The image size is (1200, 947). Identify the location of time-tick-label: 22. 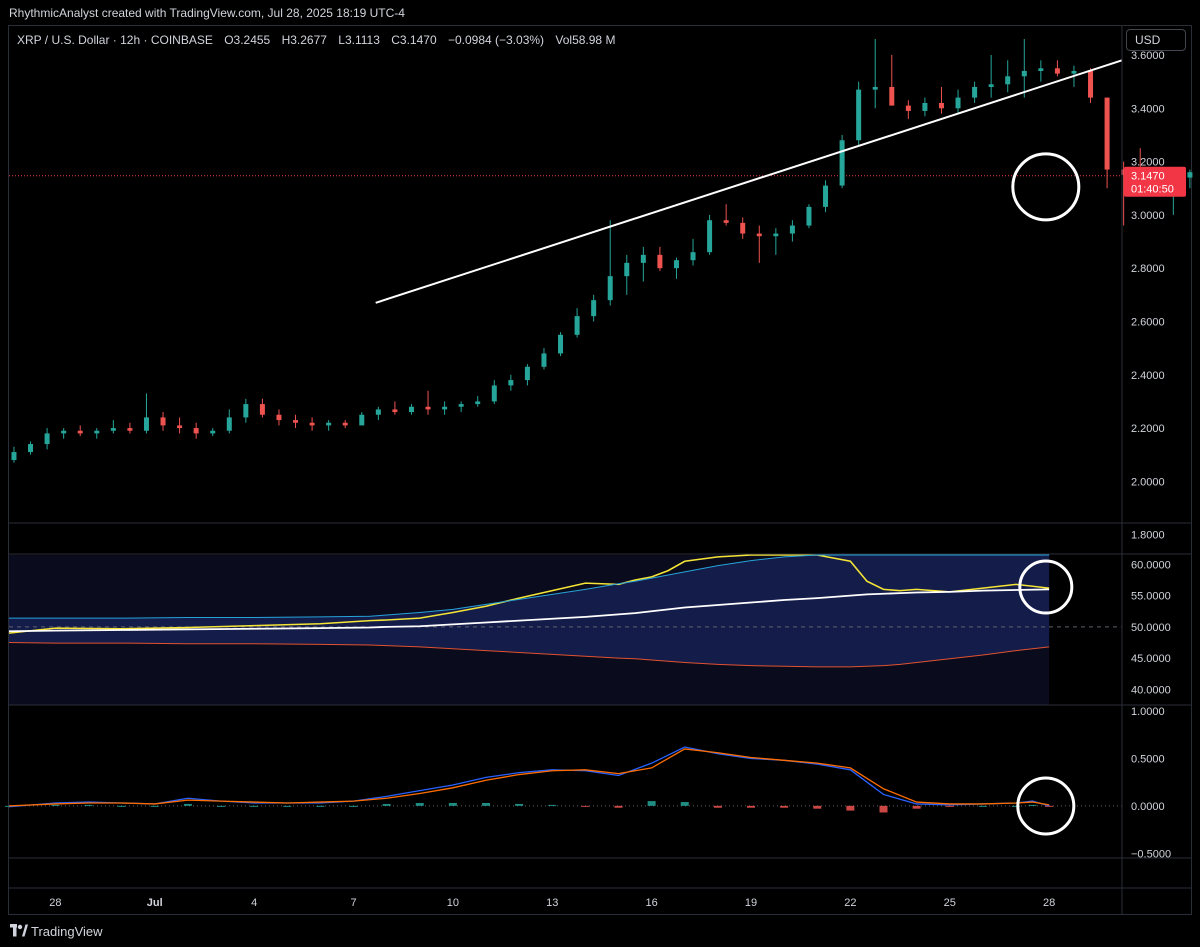
(850, 903).